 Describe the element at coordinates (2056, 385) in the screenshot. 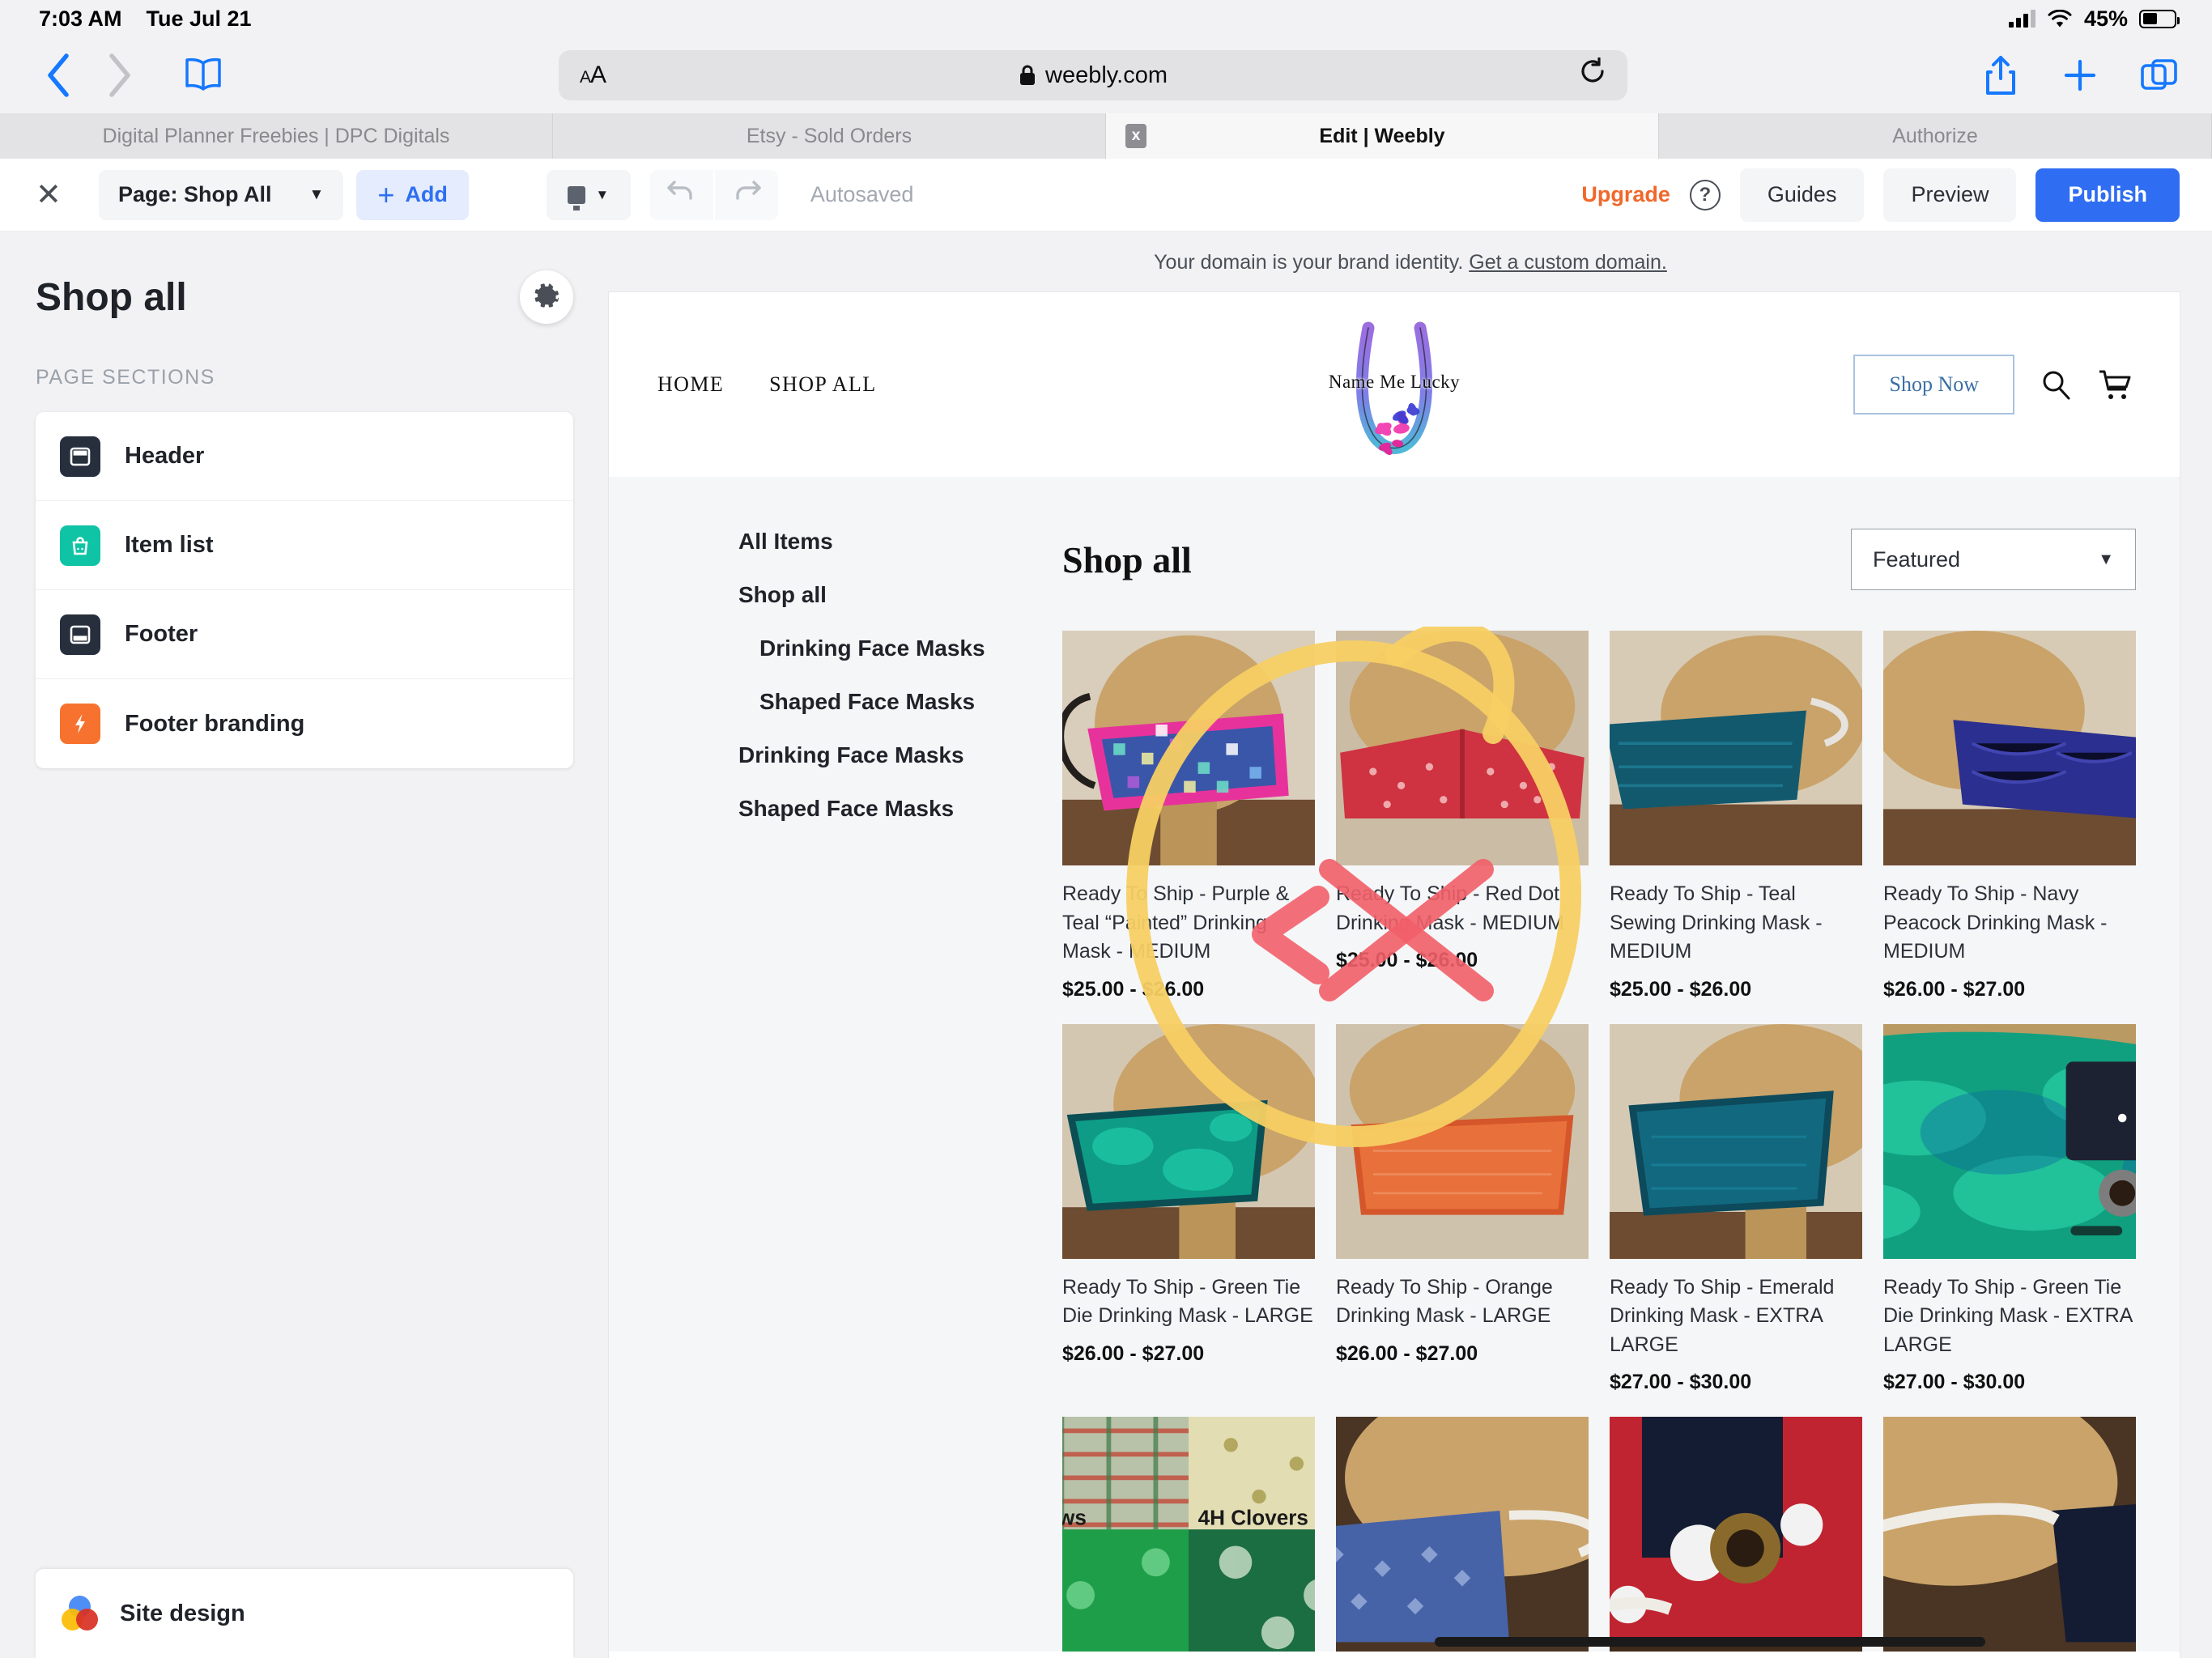

I see `search-icon` at that location.